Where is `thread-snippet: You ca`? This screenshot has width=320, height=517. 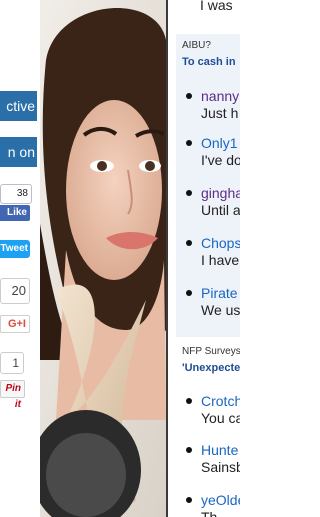 thread-snippet: You ca is located at coordinates (220, 418).